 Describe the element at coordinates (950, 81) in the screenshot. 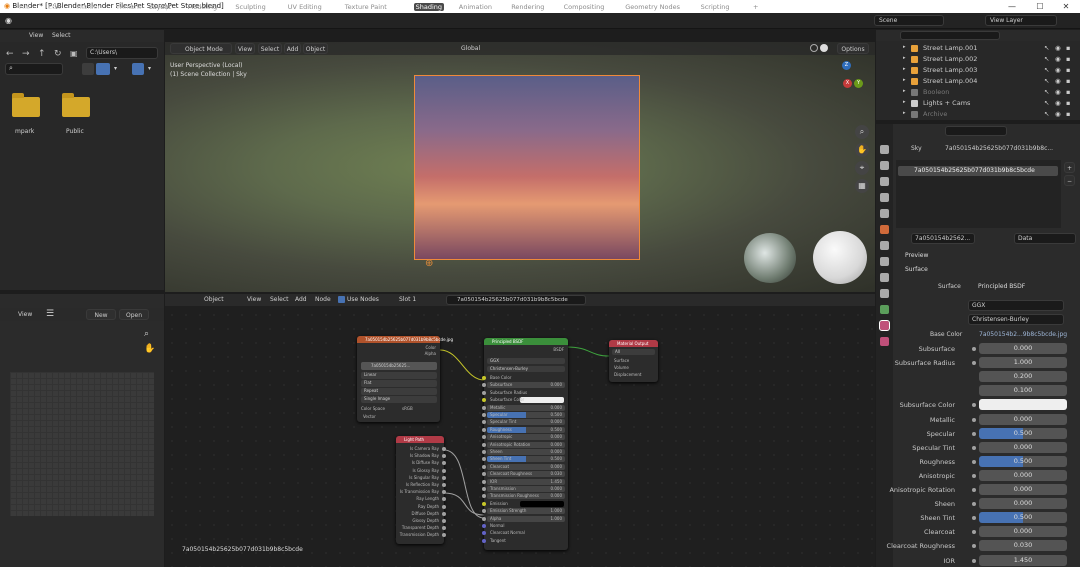

I see `outliner-item: Street Lamp.004` at that location.